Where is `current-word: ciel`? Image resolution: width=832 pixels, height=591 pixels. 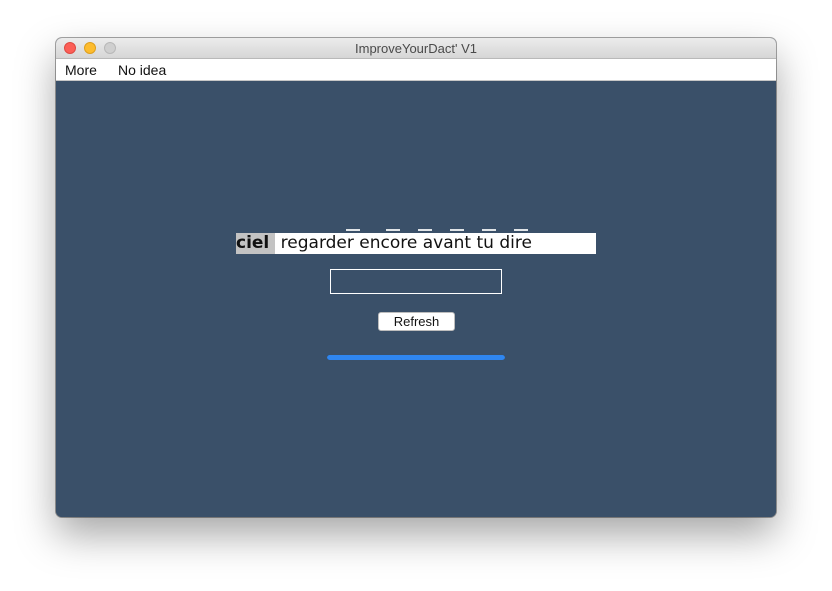 current-word: ciel is located at coordinates (256, 243).